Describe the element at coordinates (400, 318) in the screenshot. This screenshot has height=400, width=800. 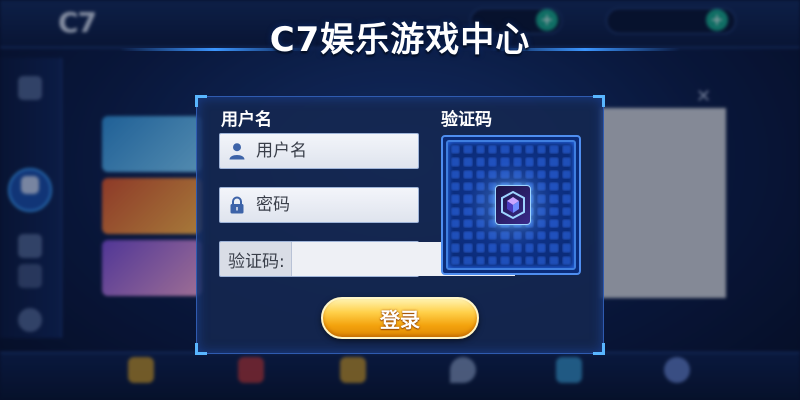
I see `login-button: 登录` at that location.